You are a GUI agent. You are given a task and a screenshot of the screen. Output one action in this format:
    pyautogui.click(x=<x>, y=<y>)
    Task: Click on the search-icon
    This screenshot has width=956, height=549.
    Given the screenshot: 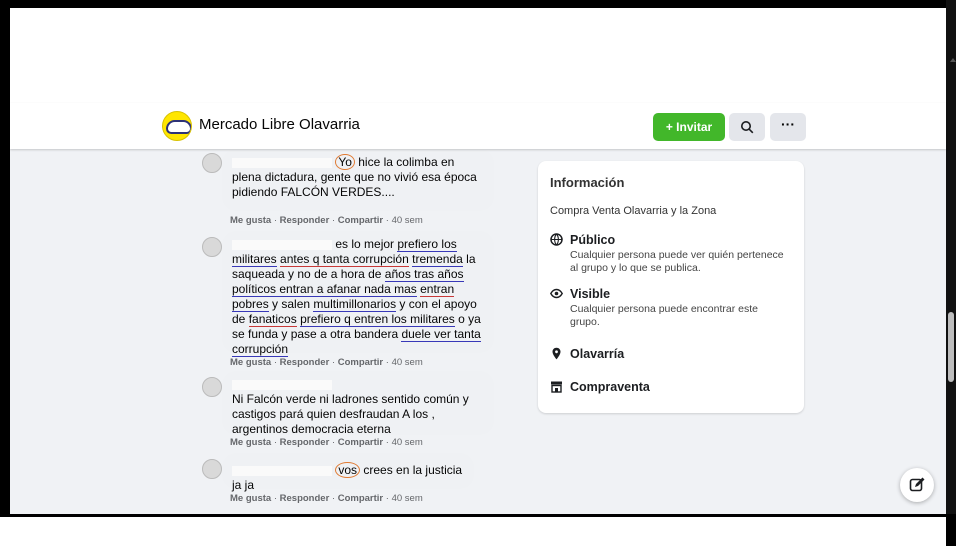 What is the action you would take?
    pyautogui.click(x=747, y=127)
    